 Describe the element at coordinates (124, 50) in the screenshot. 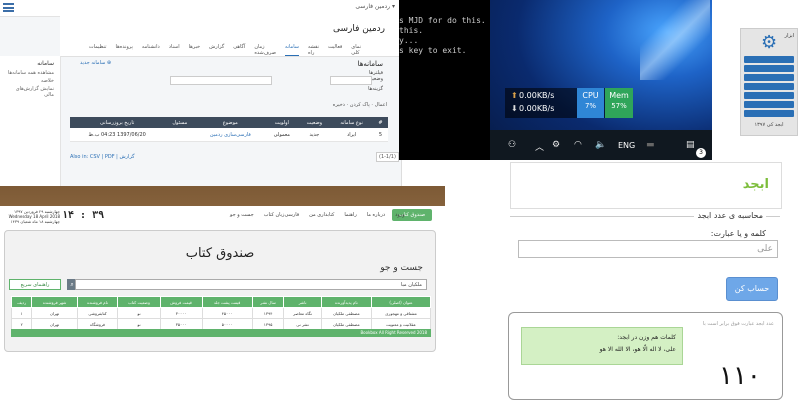

I see `menu-item: پرونده‌ها` at that location.